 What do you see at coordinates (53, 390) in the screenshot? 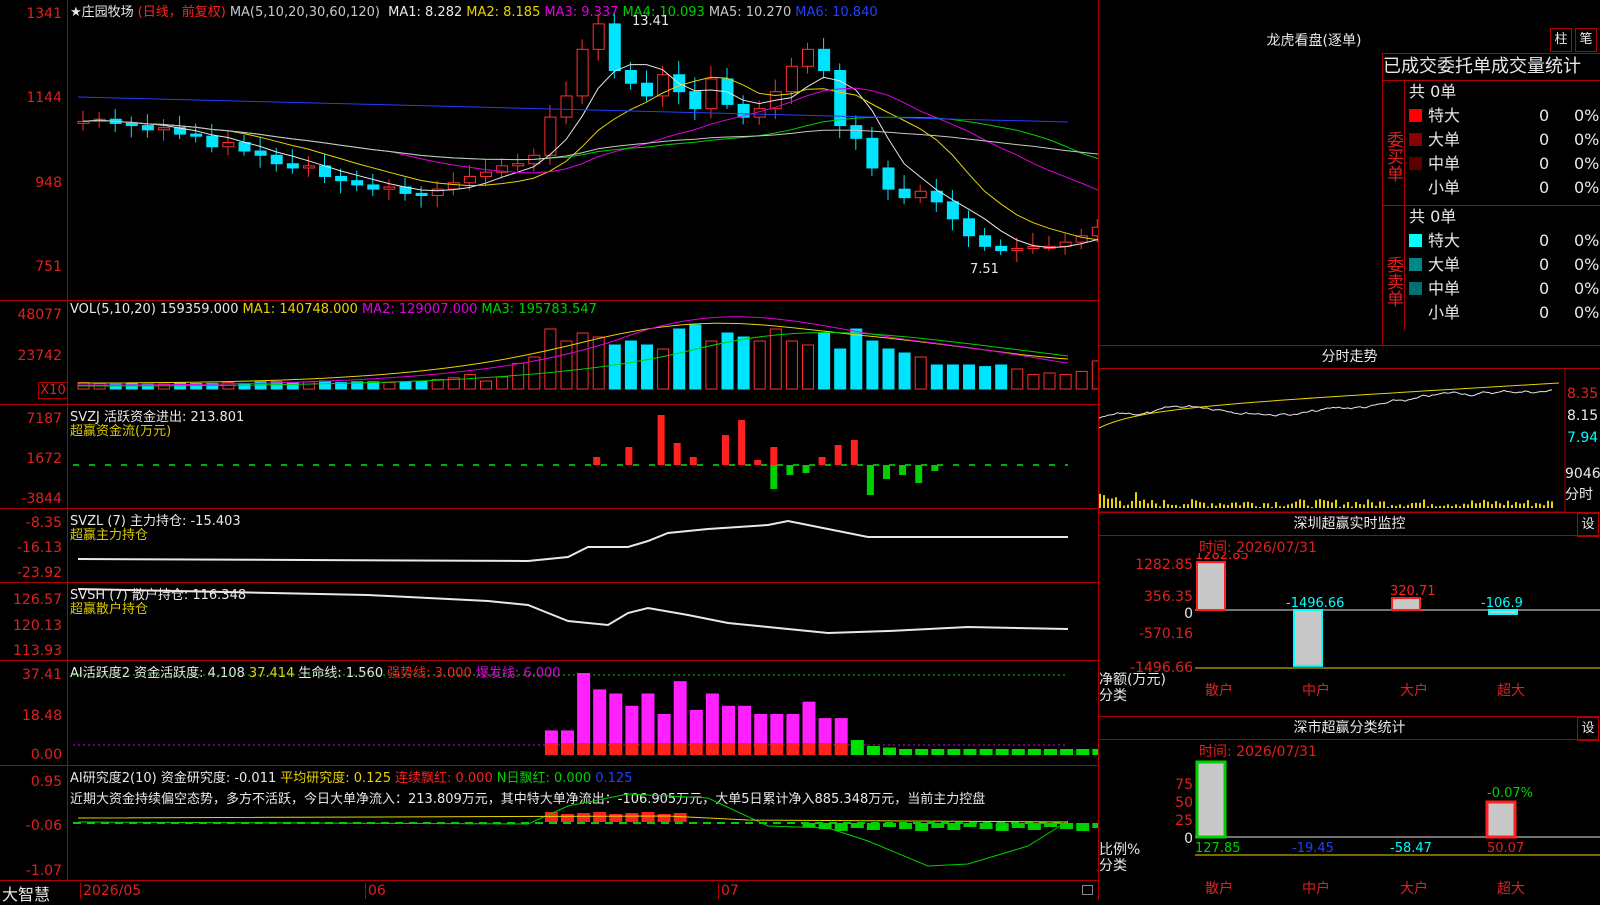
I see `vol-unit-badge: X10` at bounding box center [53, 390].